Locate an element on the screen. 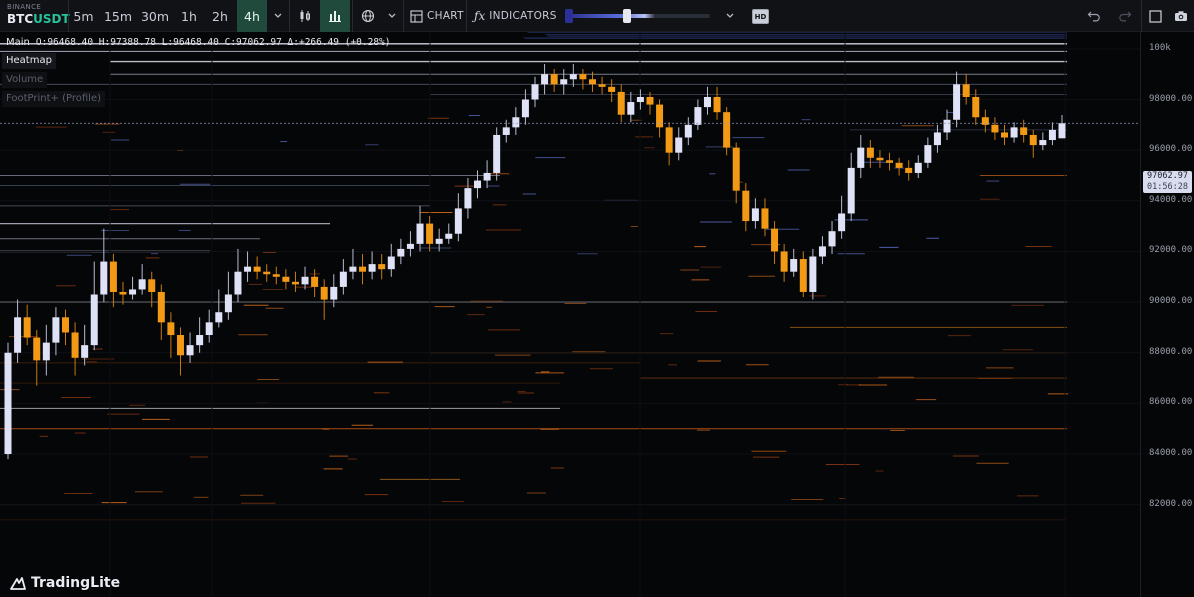 The height and width of the screenshot is (597, 1194). slider-thumb-high is located at coordinates (627, 16).